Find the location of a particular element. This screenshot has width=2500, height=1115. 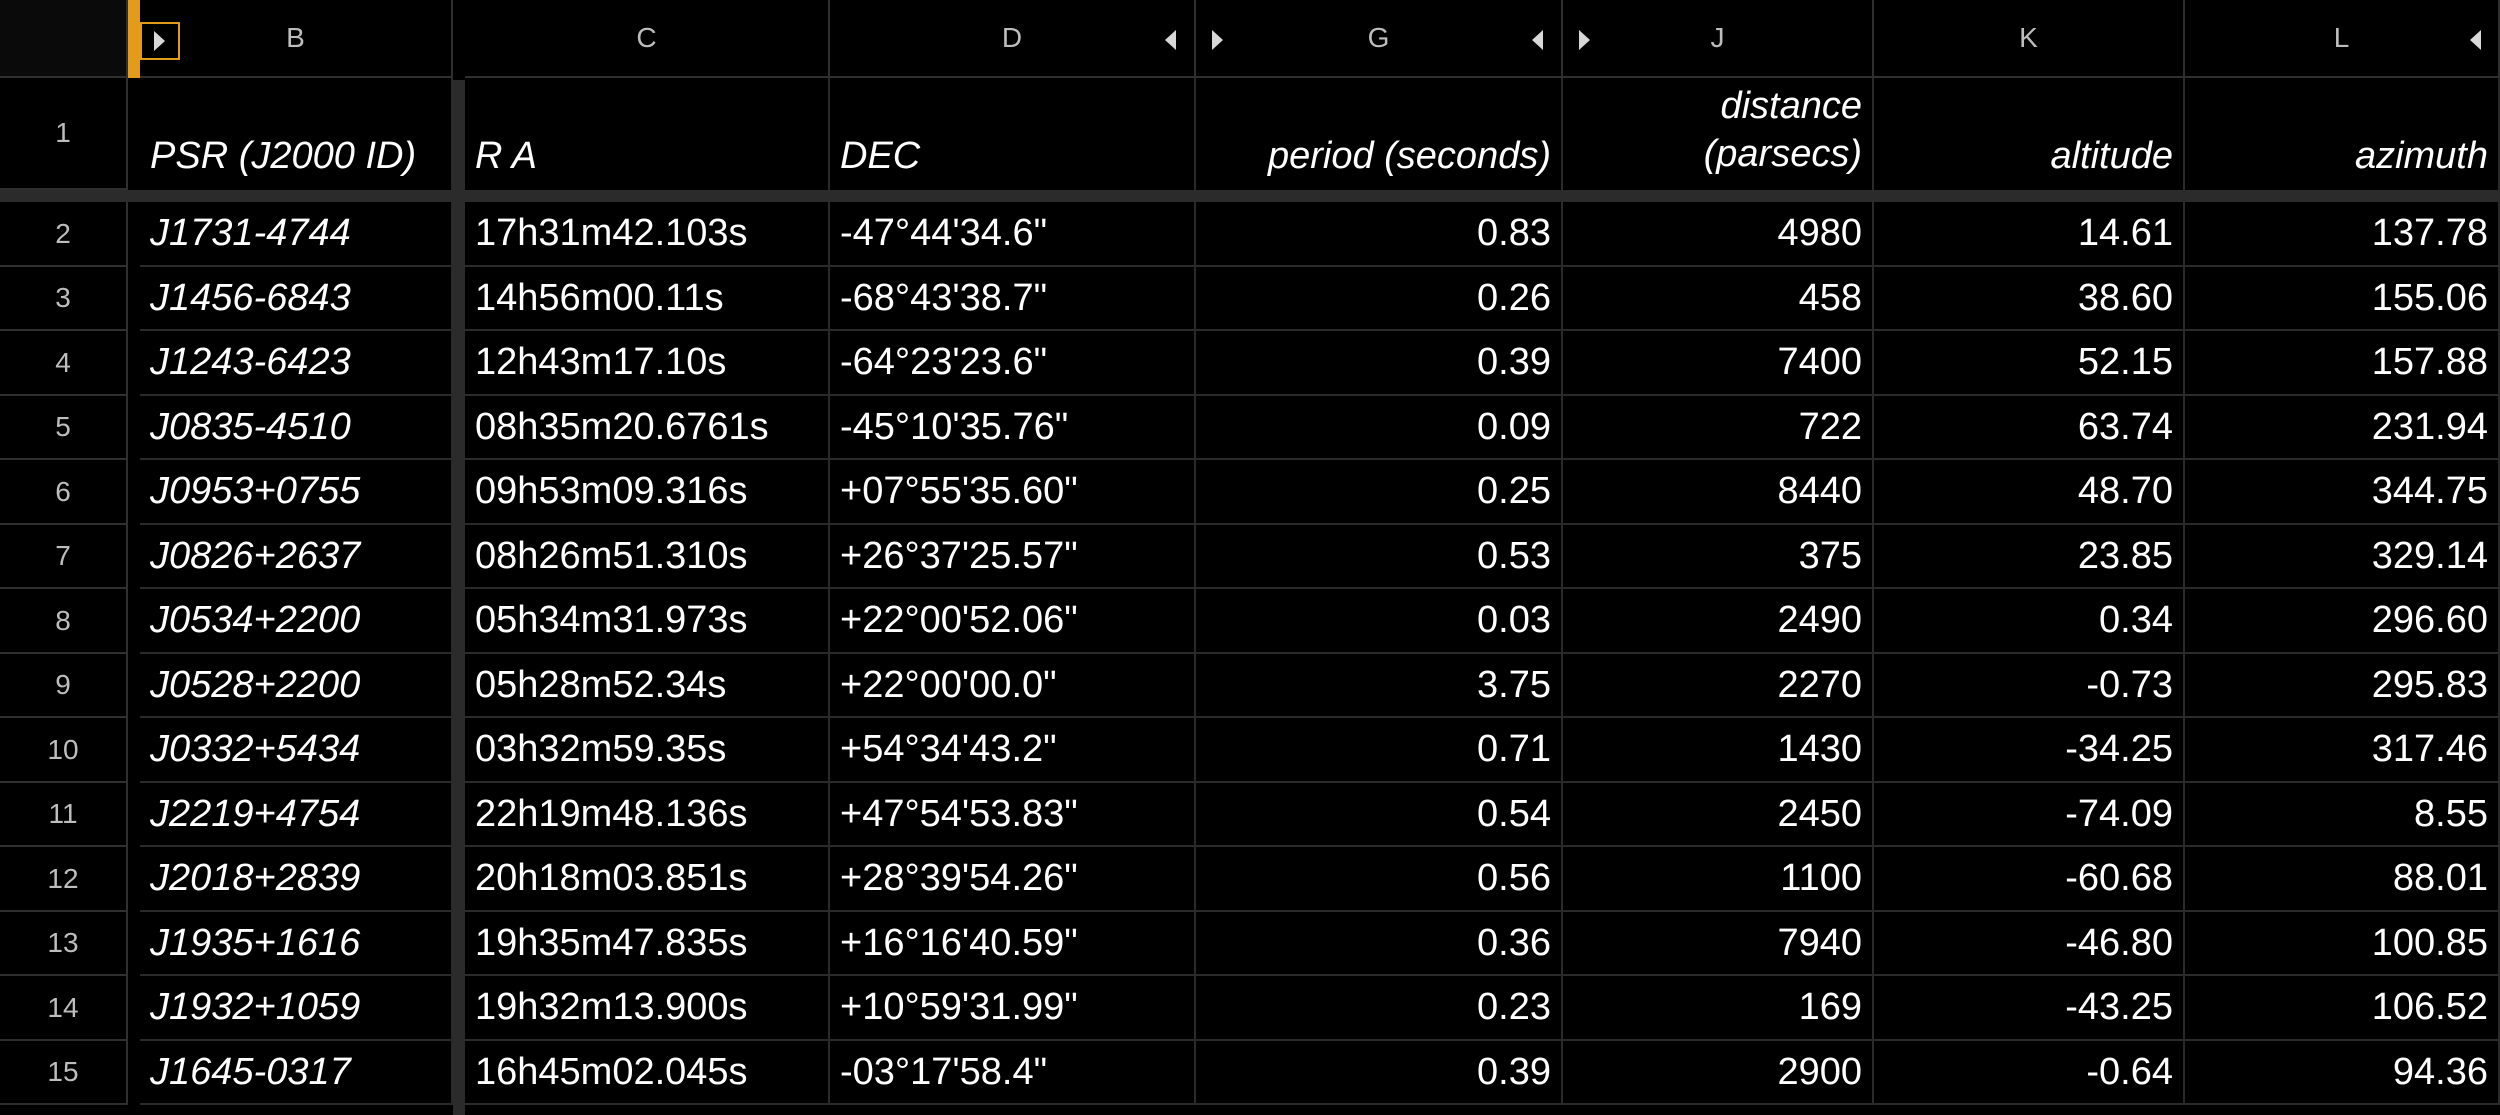

column-header-k: K is located at coordinates (2029, 39).